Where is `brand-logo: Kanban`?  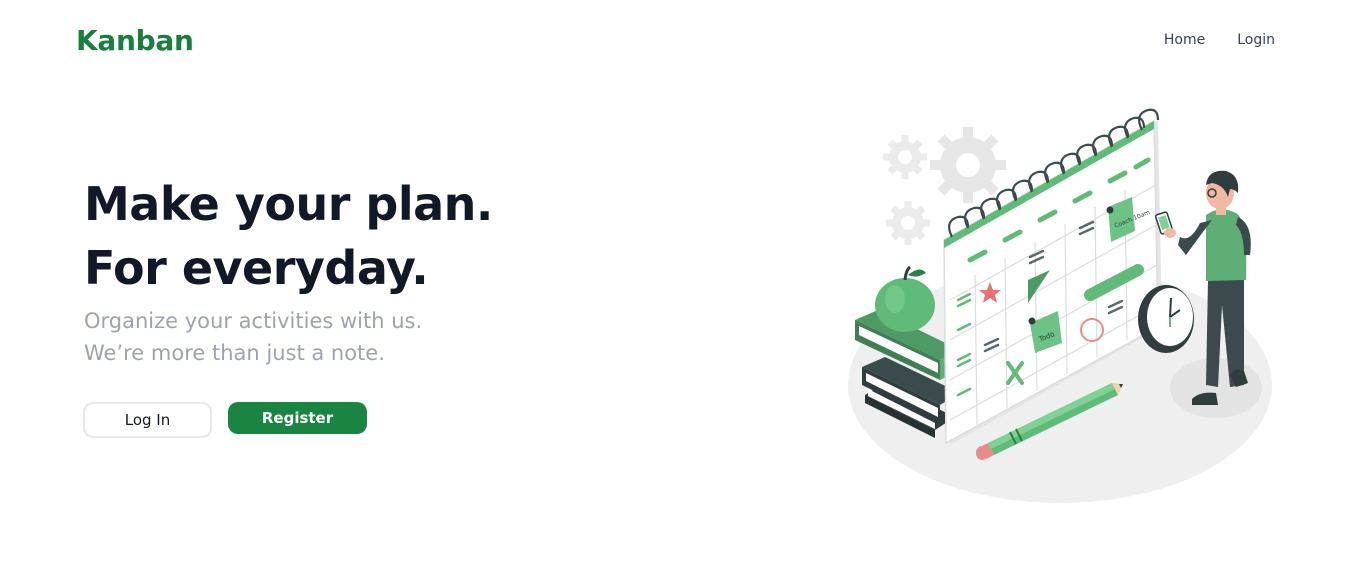
brand-logo: Kanban is located at coordinates (135, 40).